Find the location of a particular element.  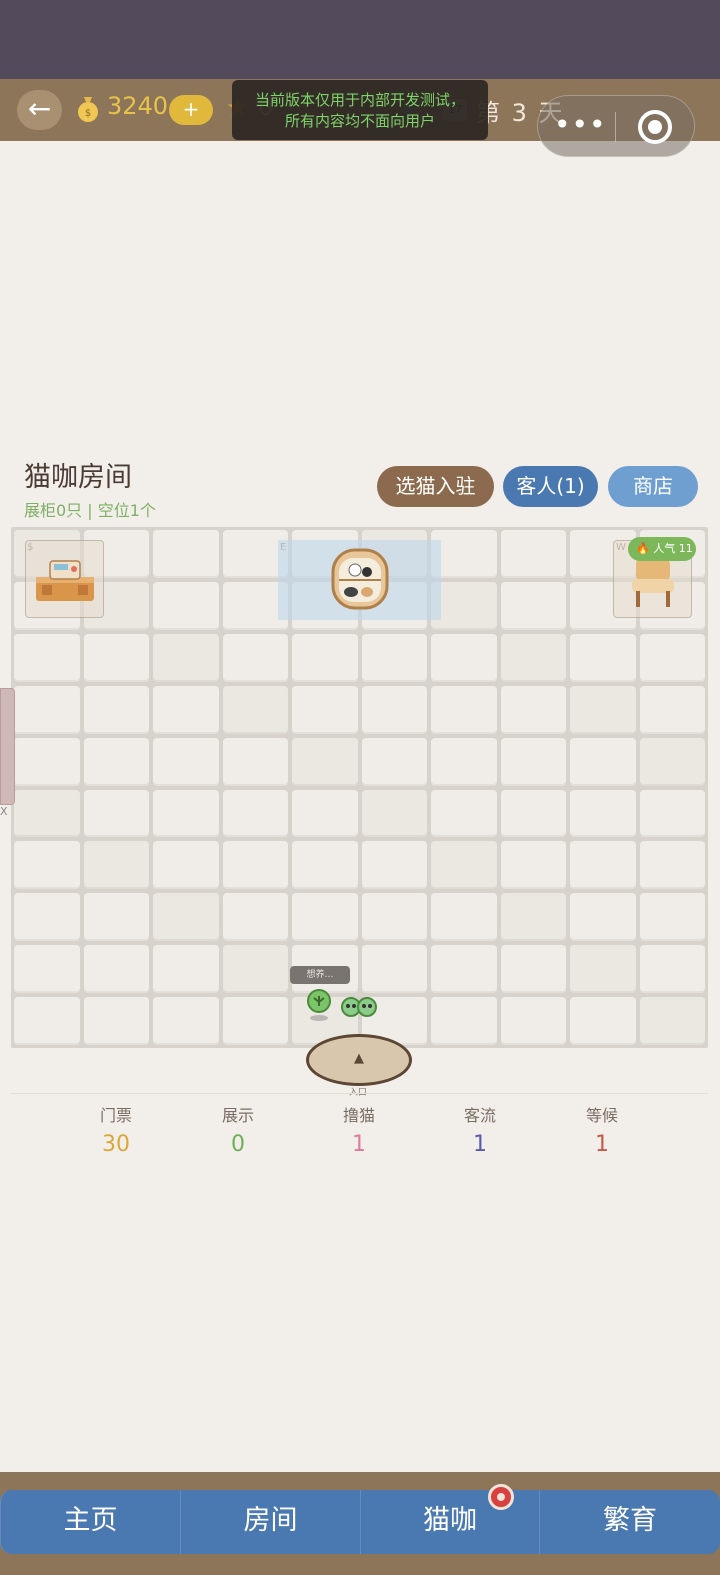

cashier-counter is located at coordinates (64, 579).